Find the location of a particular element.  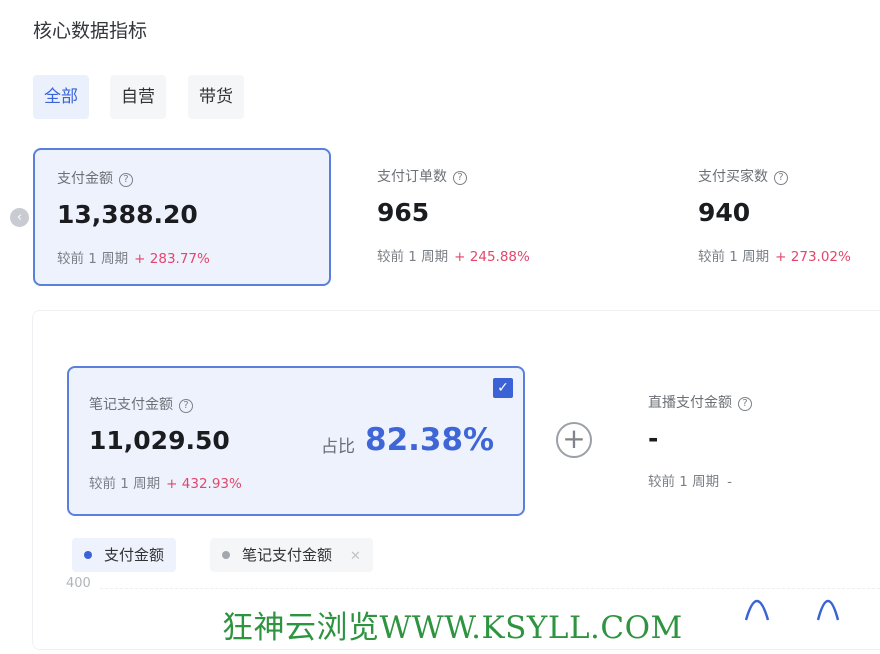

chart-line-preview is located at coordinates (792, 610).